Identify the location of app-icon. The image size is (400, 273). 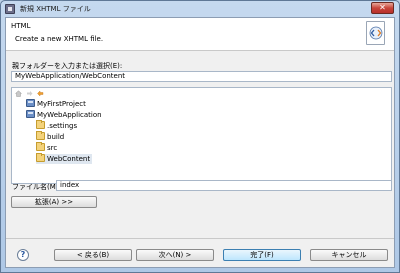
(10, 9).